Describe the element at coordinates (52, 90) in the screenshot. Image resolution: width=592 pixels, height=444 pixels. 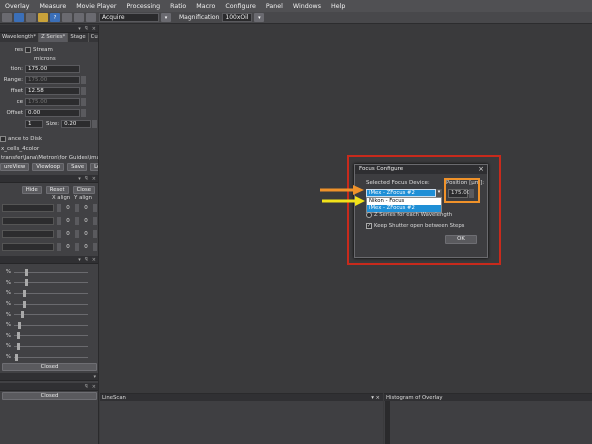
I see `offset-field: 12.58` at that location.